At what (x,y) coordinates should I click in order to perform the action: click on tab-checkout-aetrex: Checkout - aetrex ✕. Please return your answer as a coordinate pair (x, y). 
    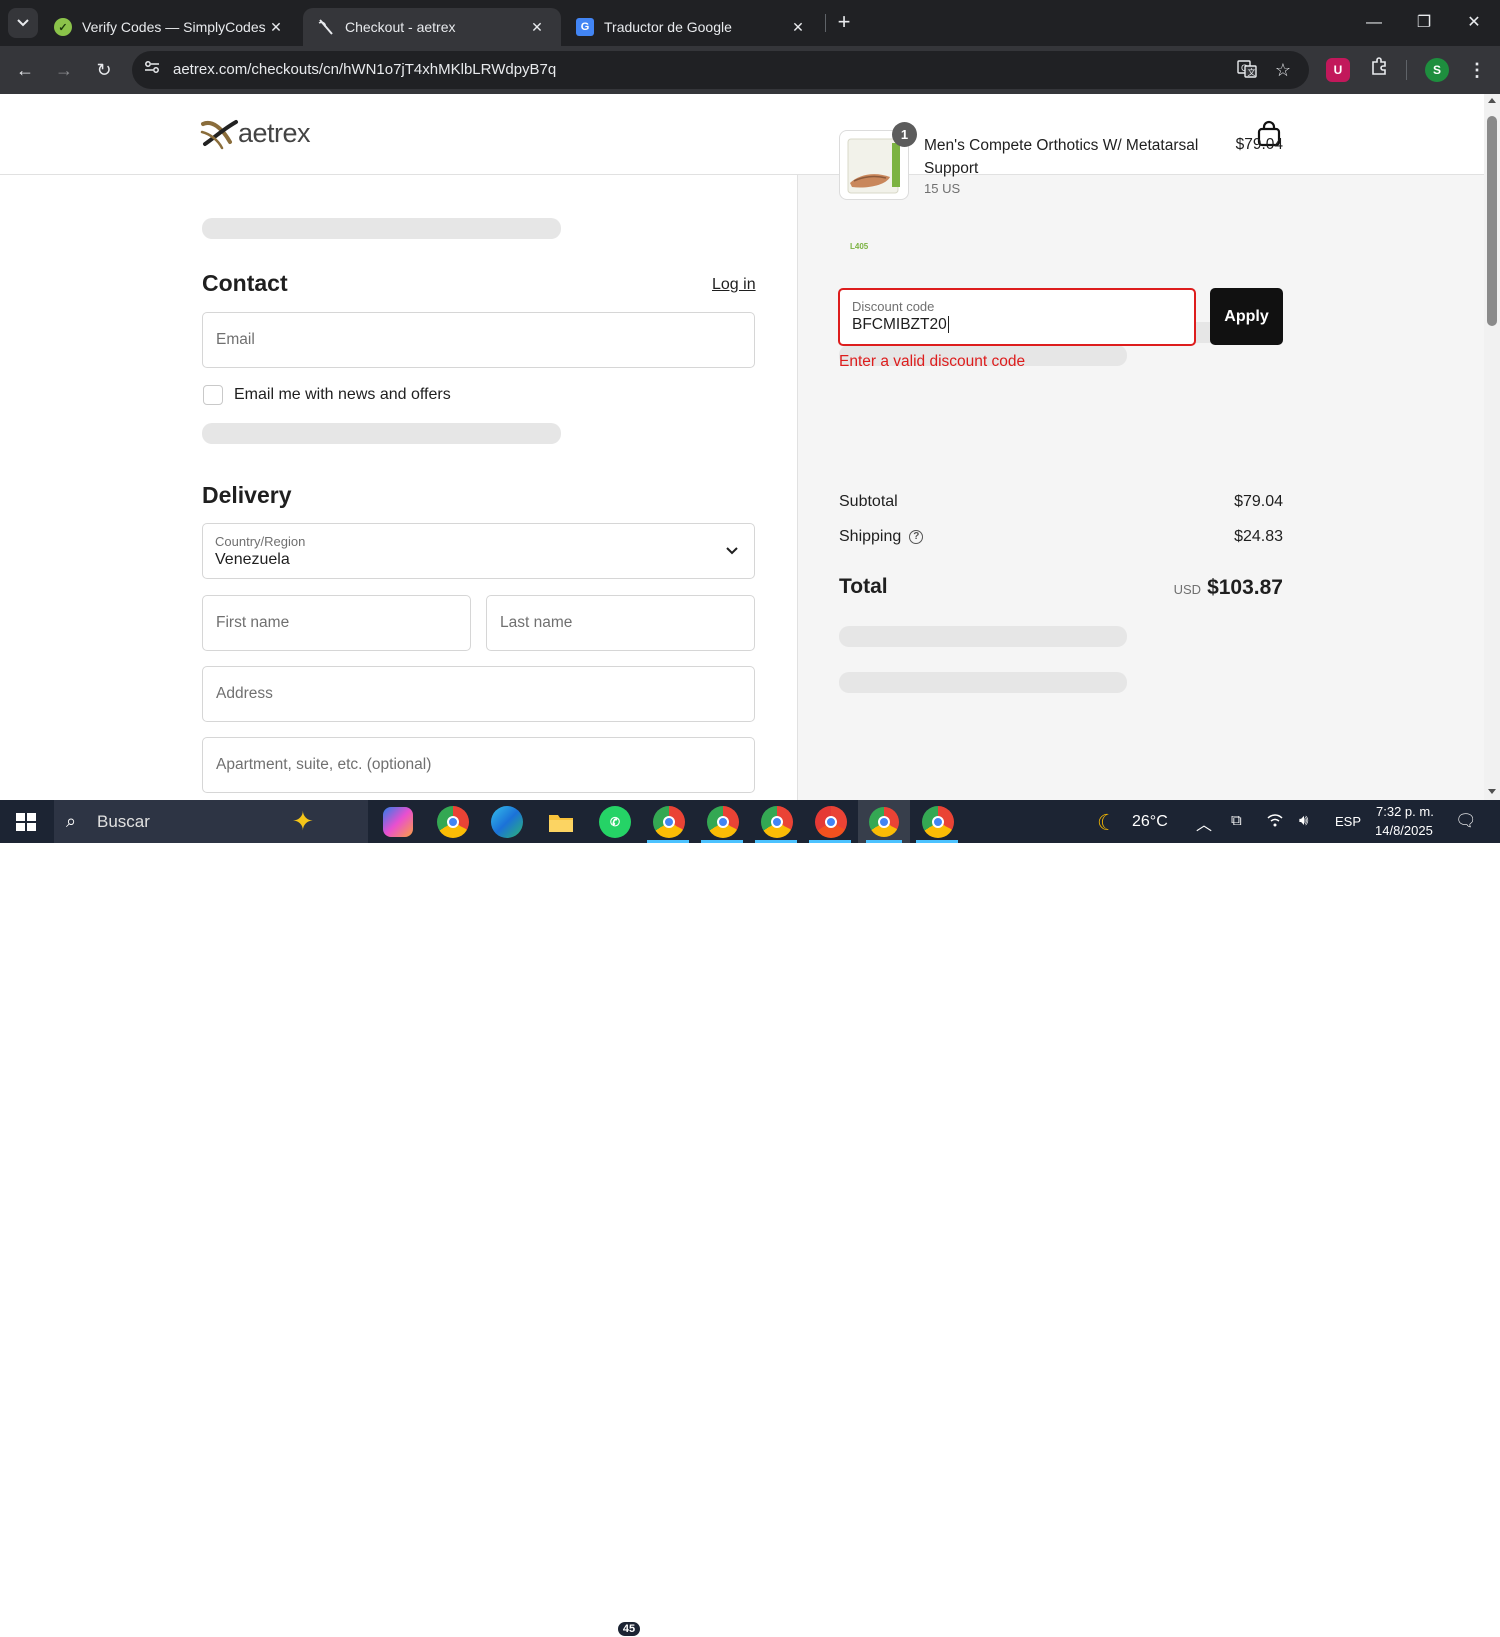
    Looking at the image, I should click on (432, 27).